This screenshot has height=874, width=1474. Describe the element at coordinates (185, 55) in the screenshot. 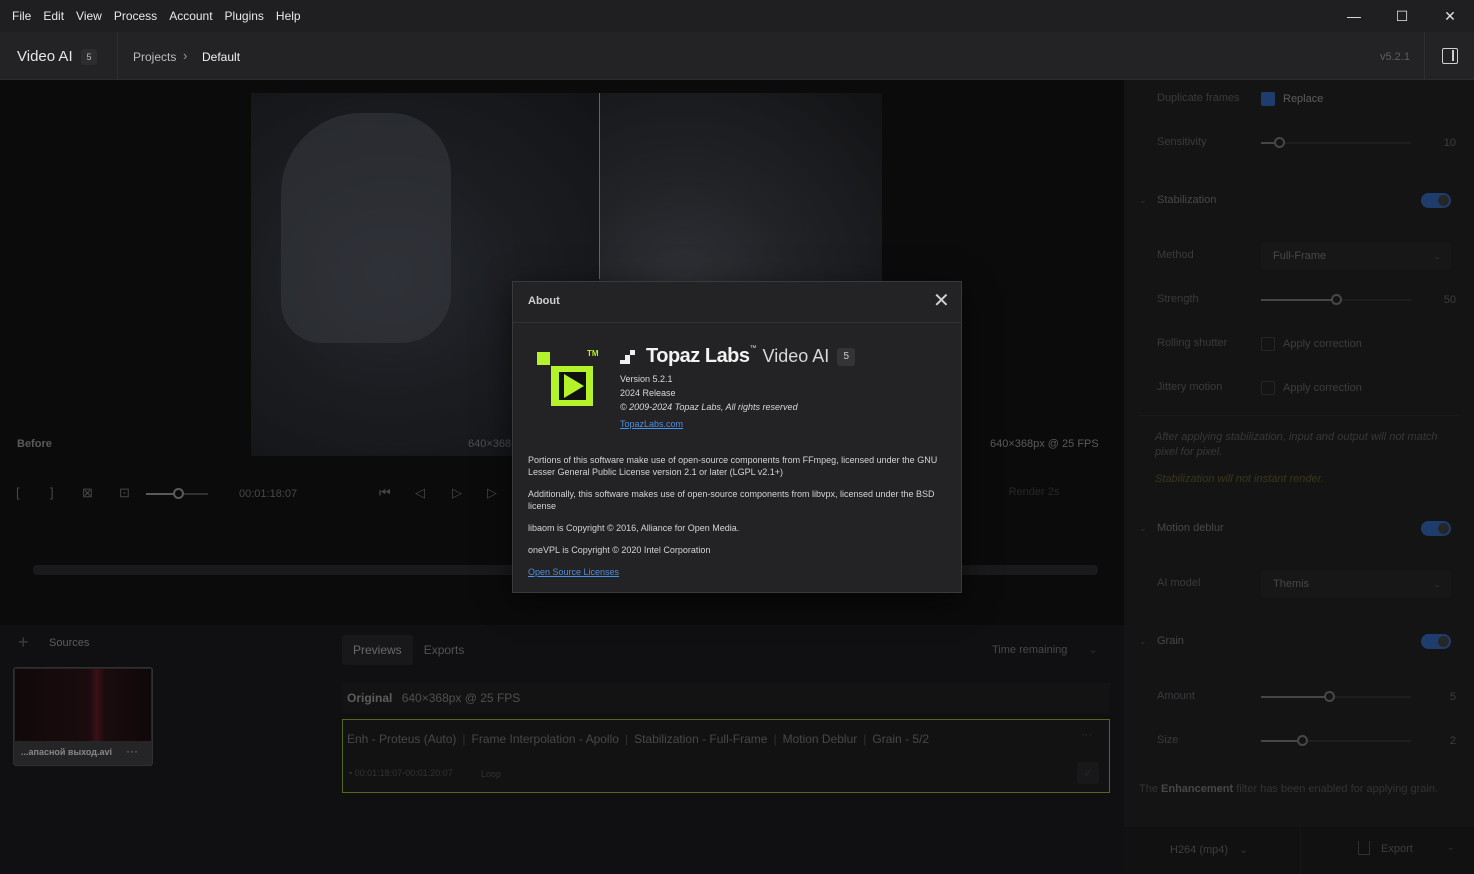

I see `chevron-right-icon: ›` at that location.